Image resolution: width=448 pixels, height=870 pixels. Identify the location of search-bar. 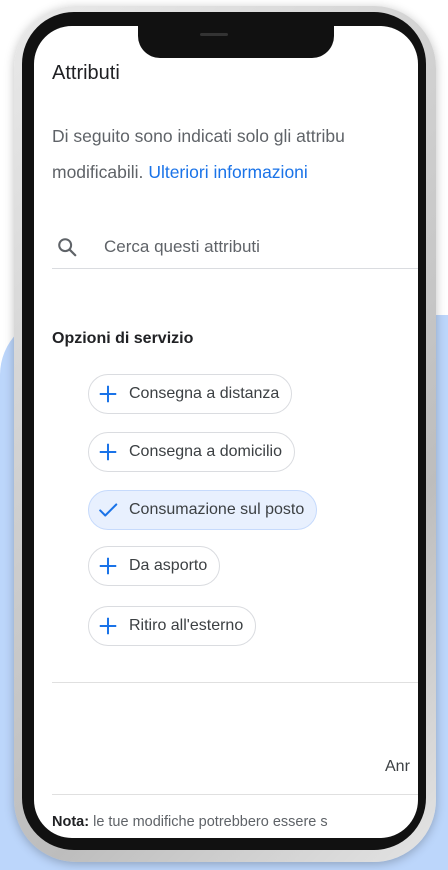
(235, 249).